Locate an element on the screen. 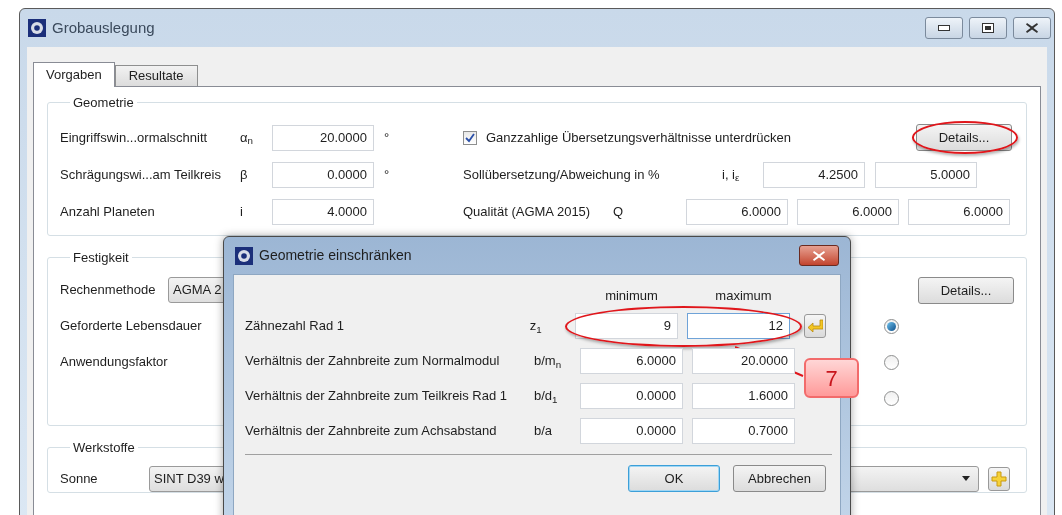 The height and width of the screenshot is (515, 1062). add-button is located at coordinates (999, 478).